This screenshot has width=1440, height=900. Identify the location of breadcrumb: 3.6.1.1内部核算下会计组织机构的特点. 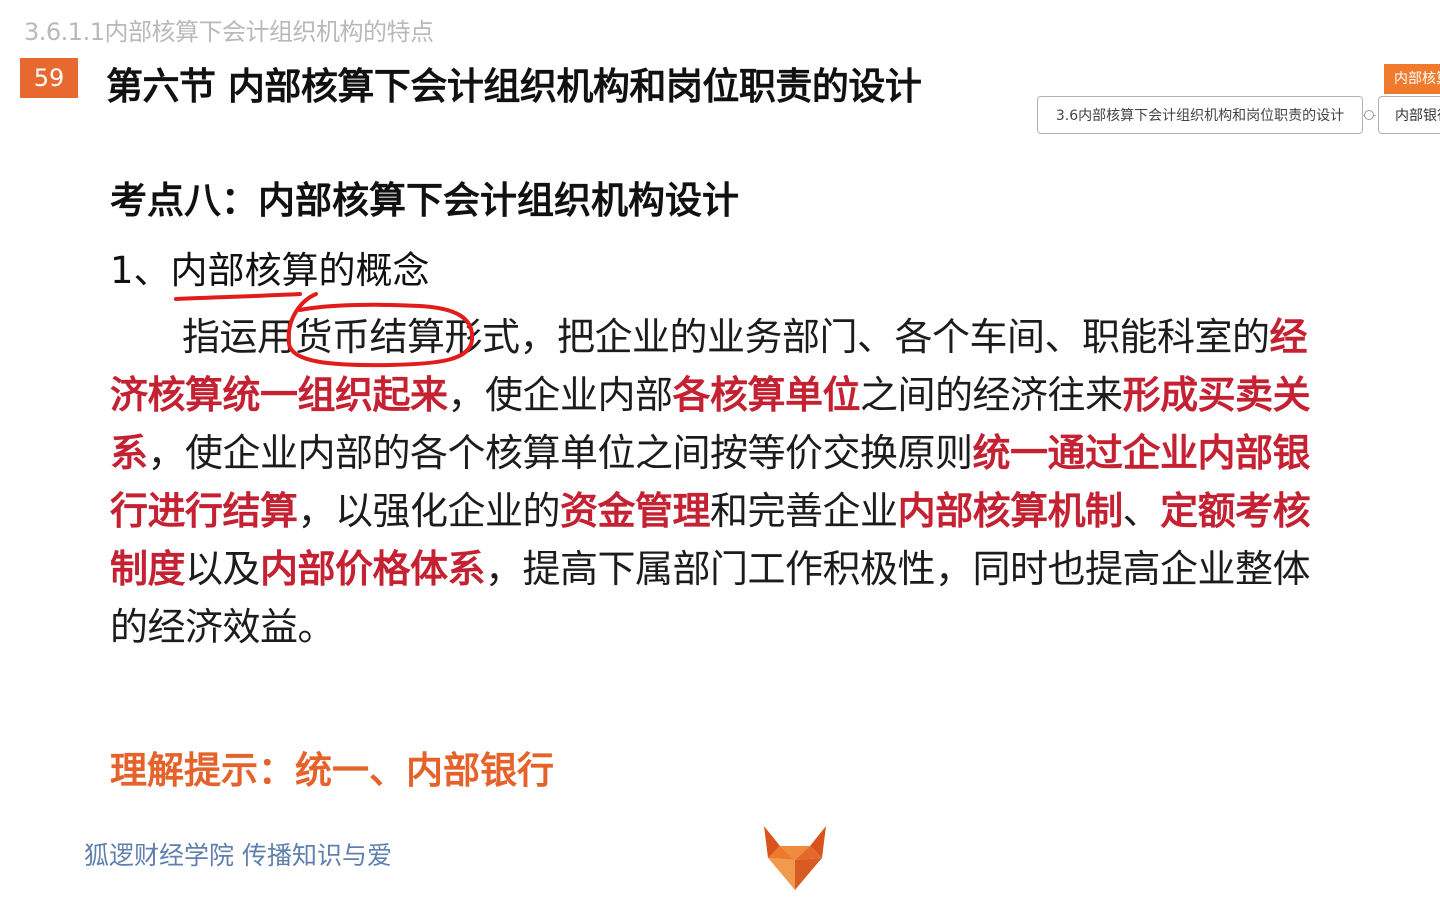
(229, 32).